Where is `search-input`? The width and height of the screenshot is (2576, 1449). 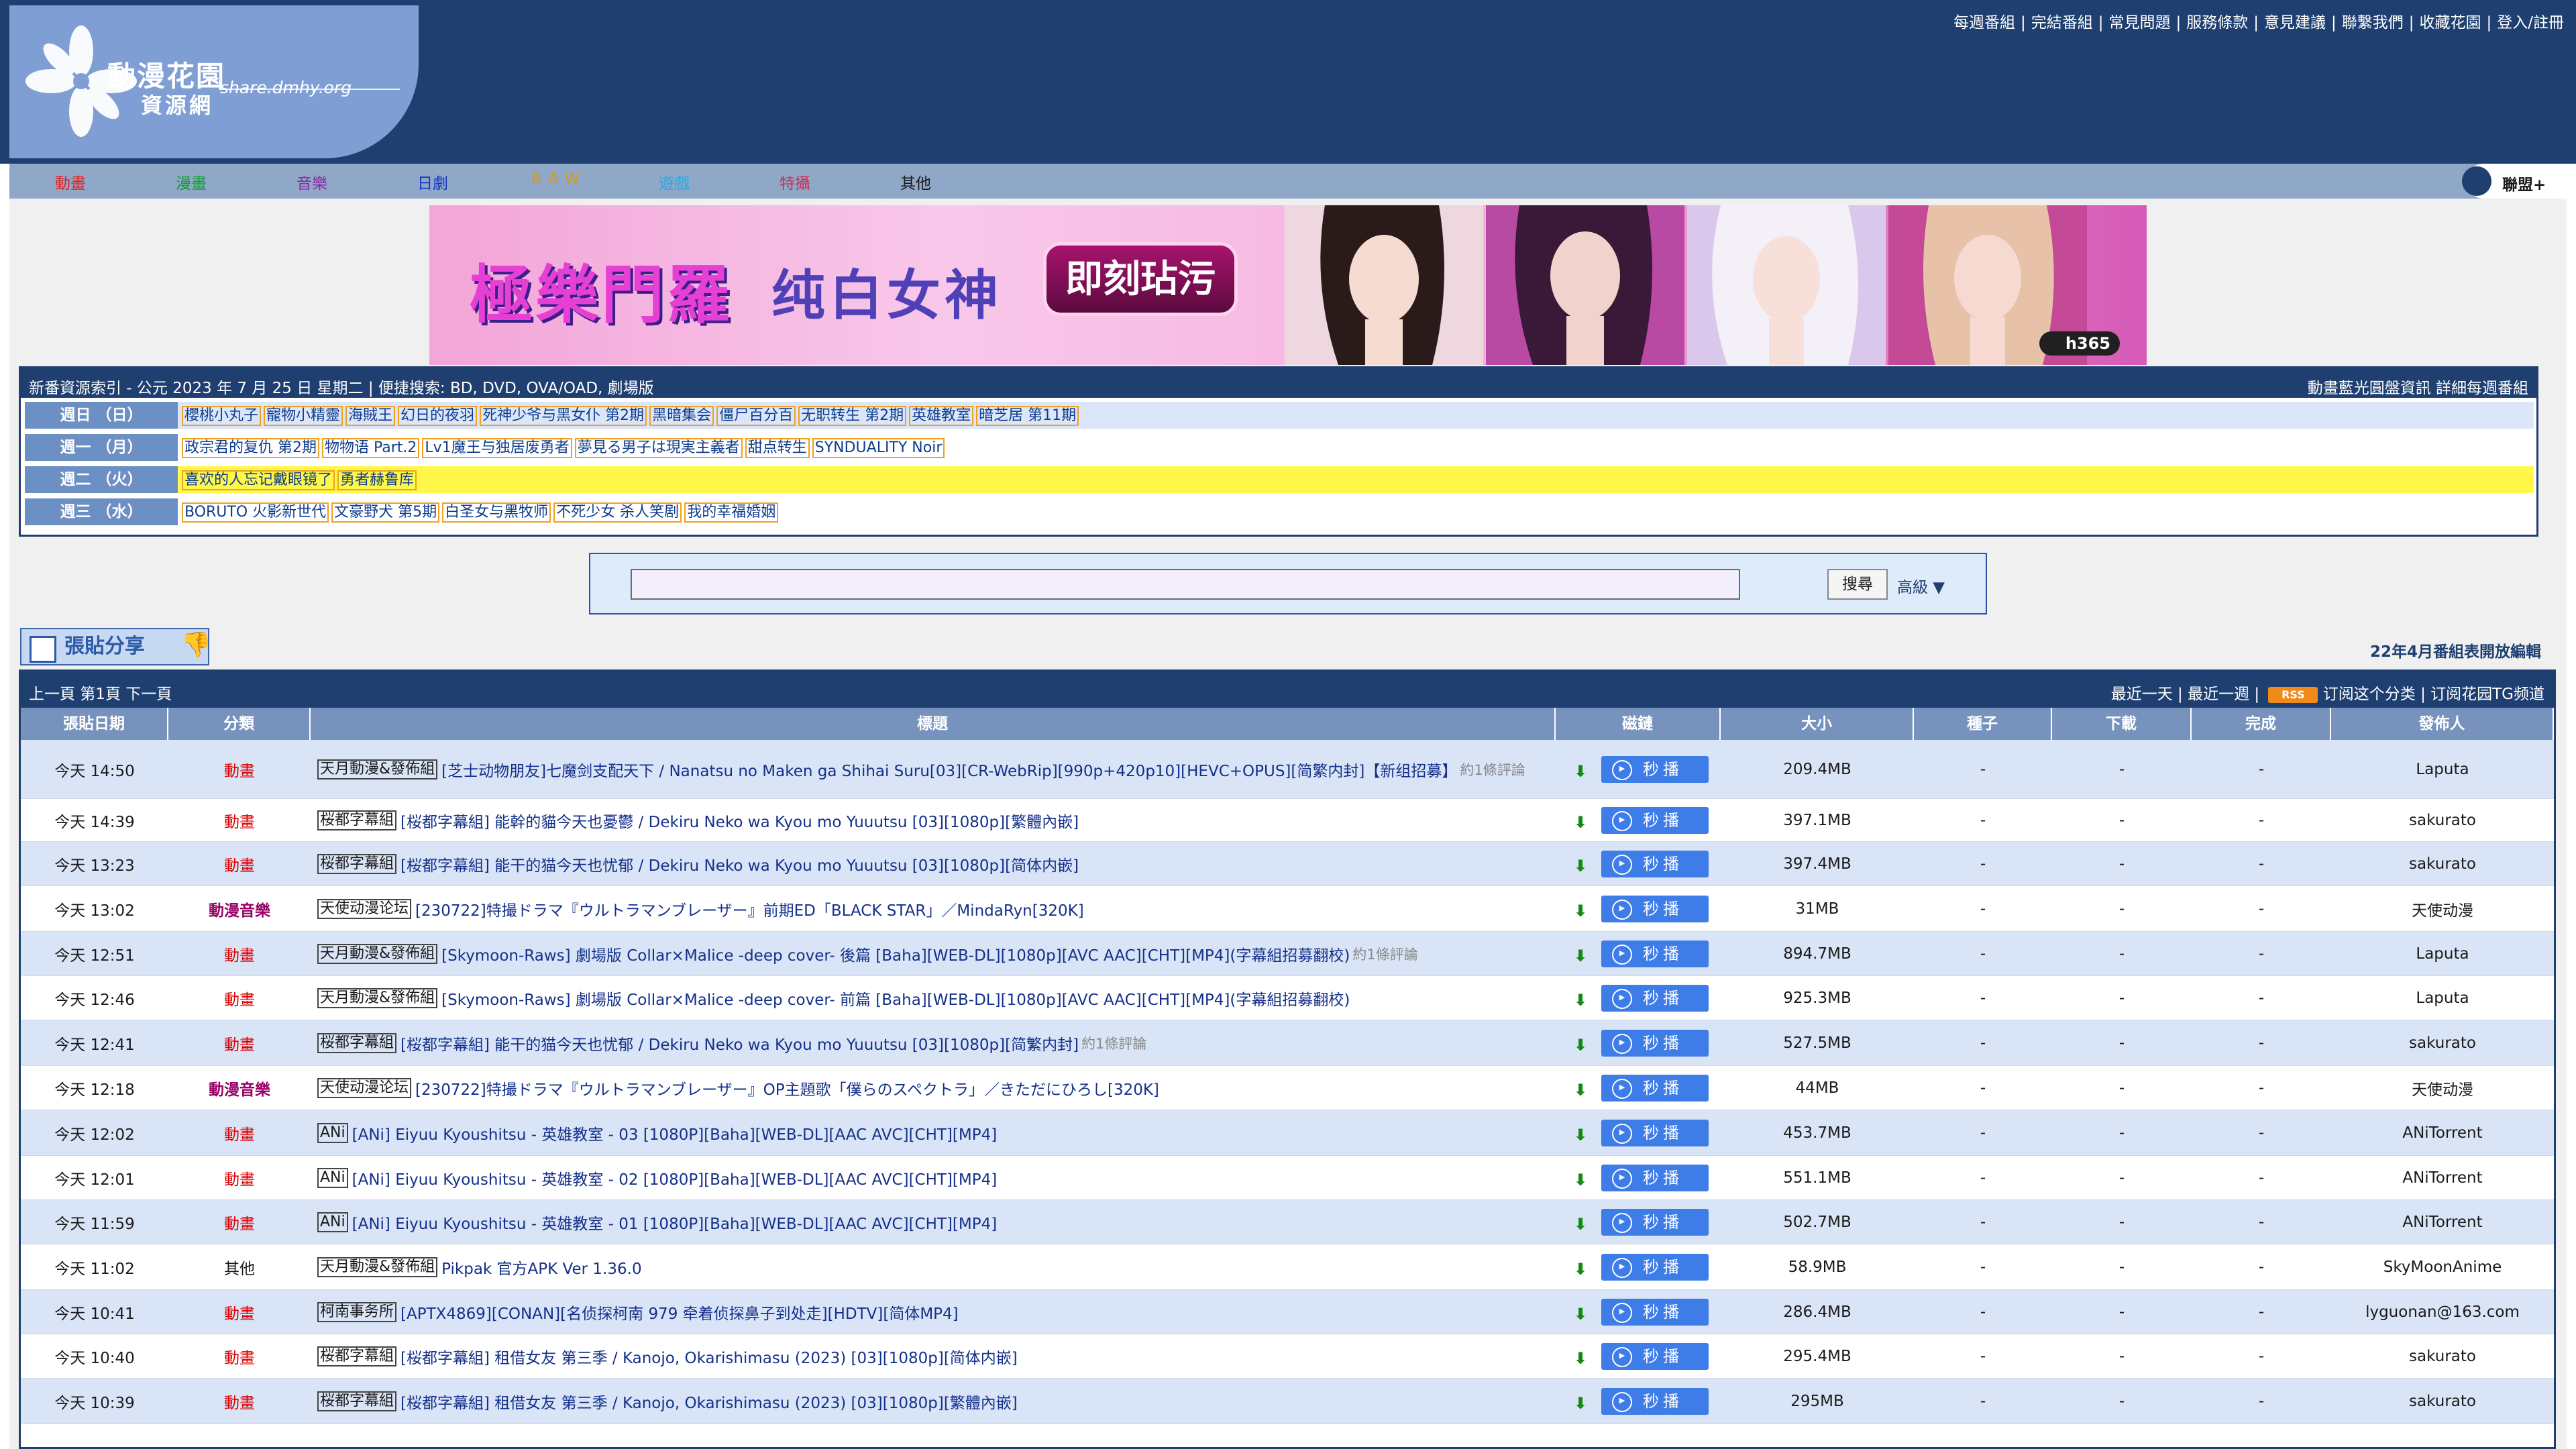 search-input is located at coordinates (1185, 584).